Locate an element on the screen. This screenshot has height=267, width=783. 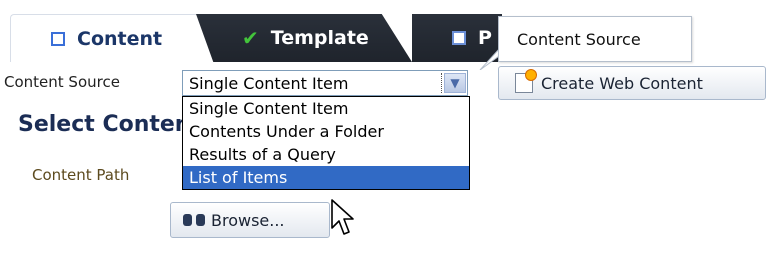
new-document-icon is located at coordinates (525, 81).